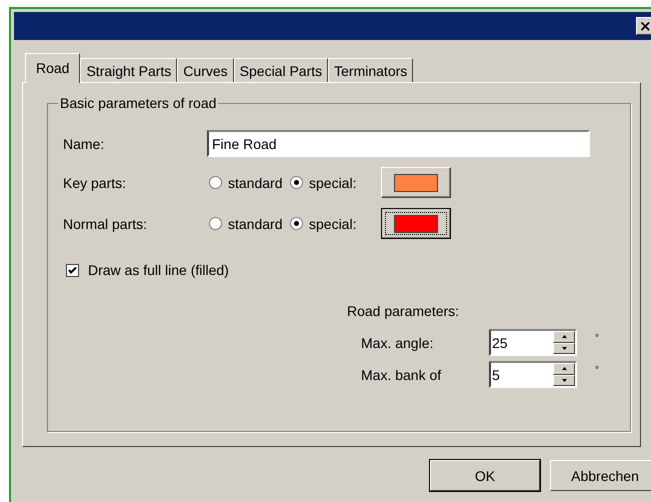  Describe the element at coordinates (533, 374) in the screenshot. I see `spin-field: 5` at that location.